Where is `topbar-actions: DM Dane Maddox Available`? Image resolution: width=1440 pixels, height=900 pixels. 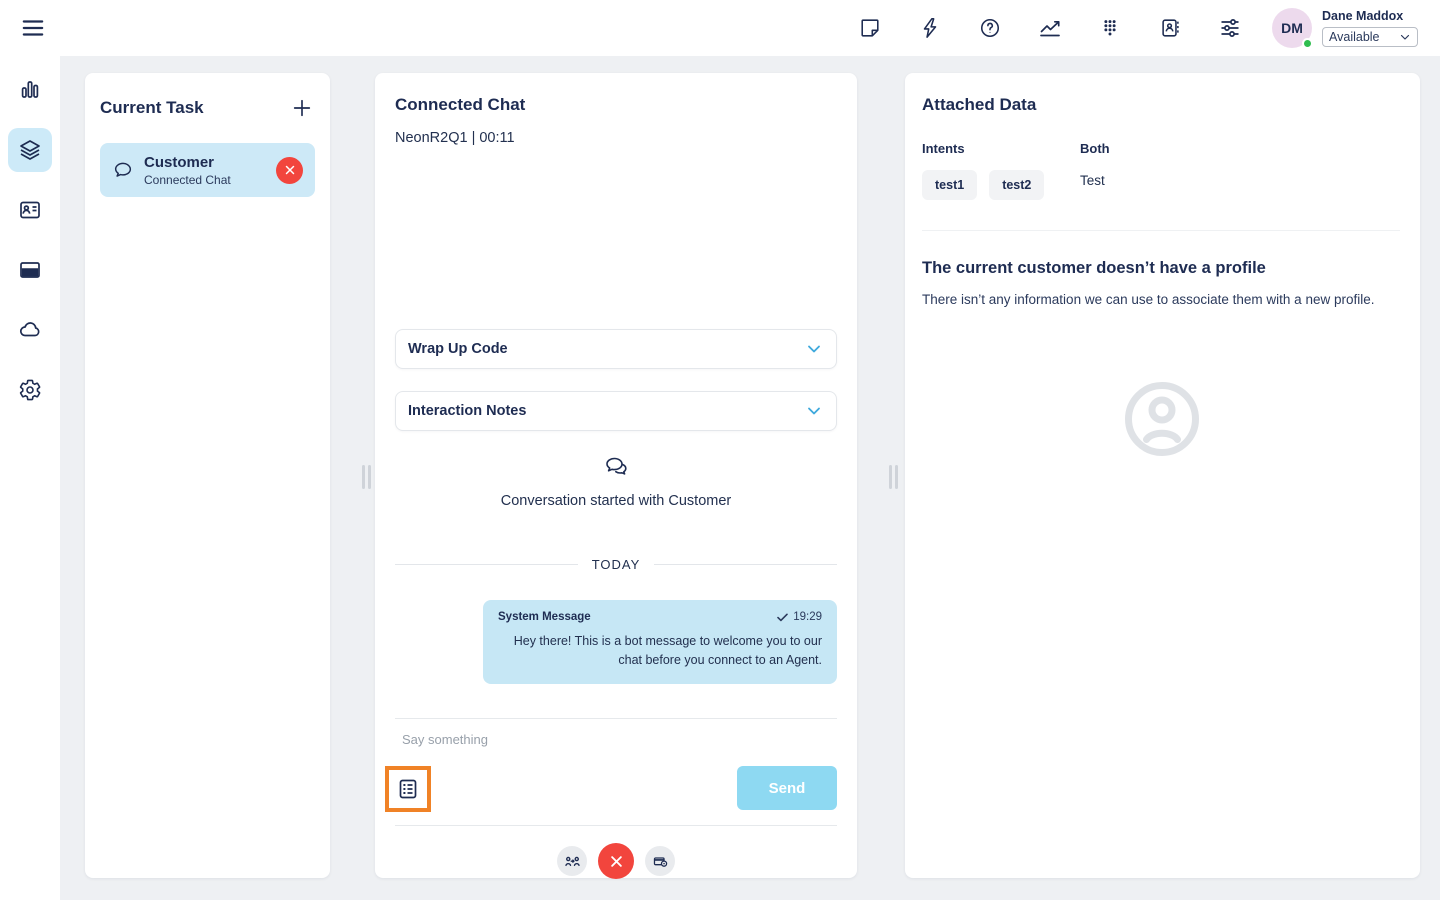
topbar-actions: DM Dane Maddox Available is located at coordinates (1120, 28).